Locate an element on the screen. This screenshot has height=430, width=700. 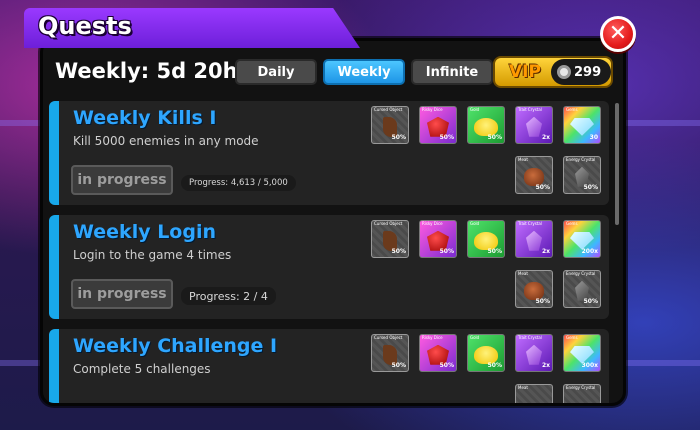
close-icon: ✕ is located at coordinates (618, 33).